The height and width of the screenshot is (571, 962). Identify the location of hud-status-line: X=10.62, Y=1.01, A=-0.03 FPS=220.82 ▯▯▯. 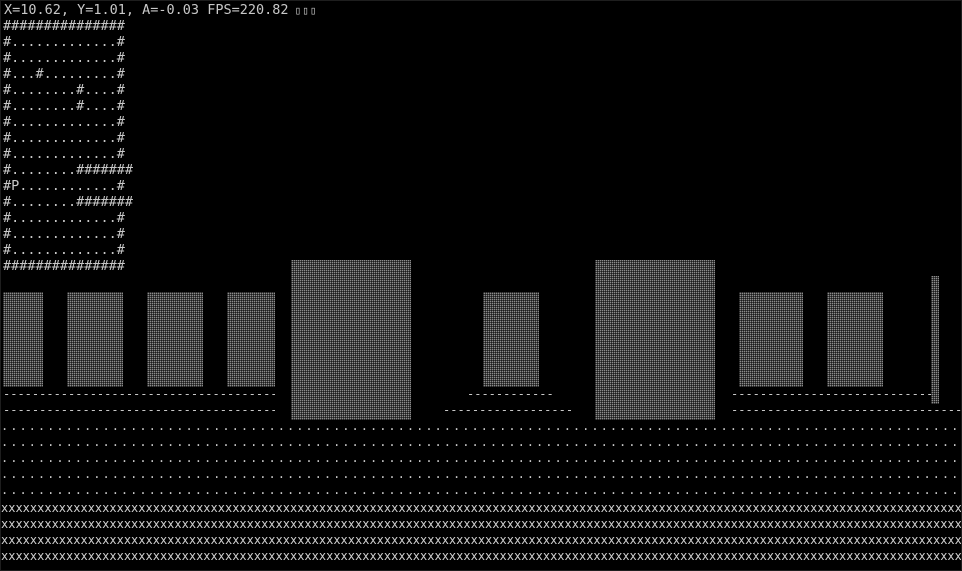
(160, 10).